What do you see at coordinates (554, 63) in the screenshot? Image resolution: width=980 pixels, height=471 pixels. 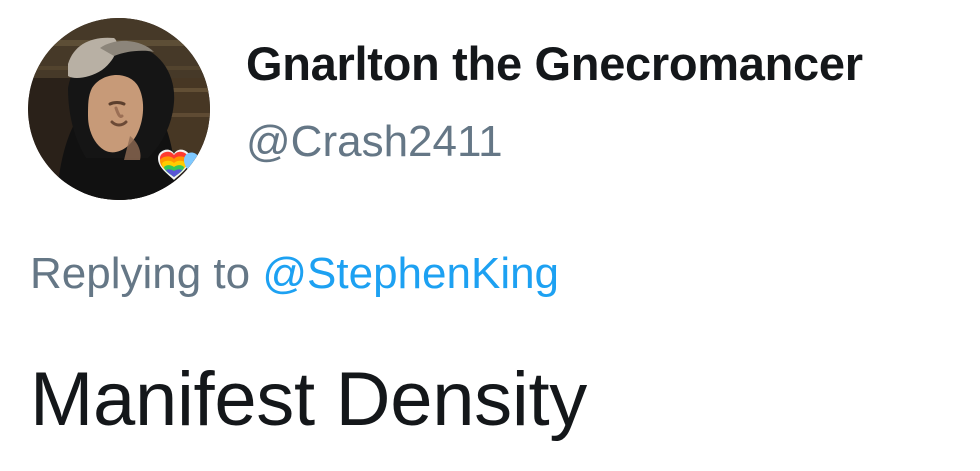 I see `display-name: Gnarlton the Gnecromancer` at bounding box center [554, 63].